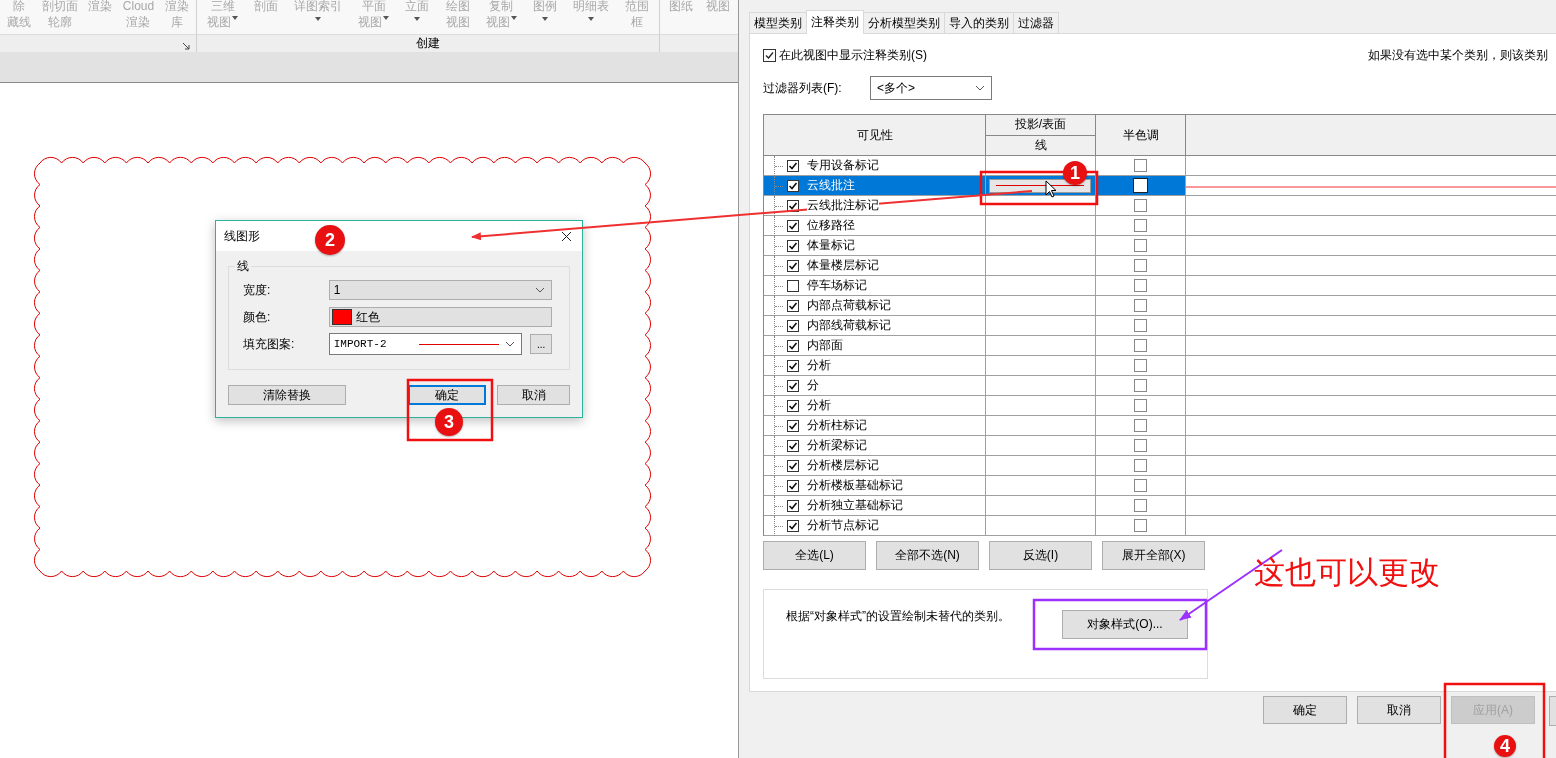  I want to click on table-row: 分析柱标记, so click(1160, 426).